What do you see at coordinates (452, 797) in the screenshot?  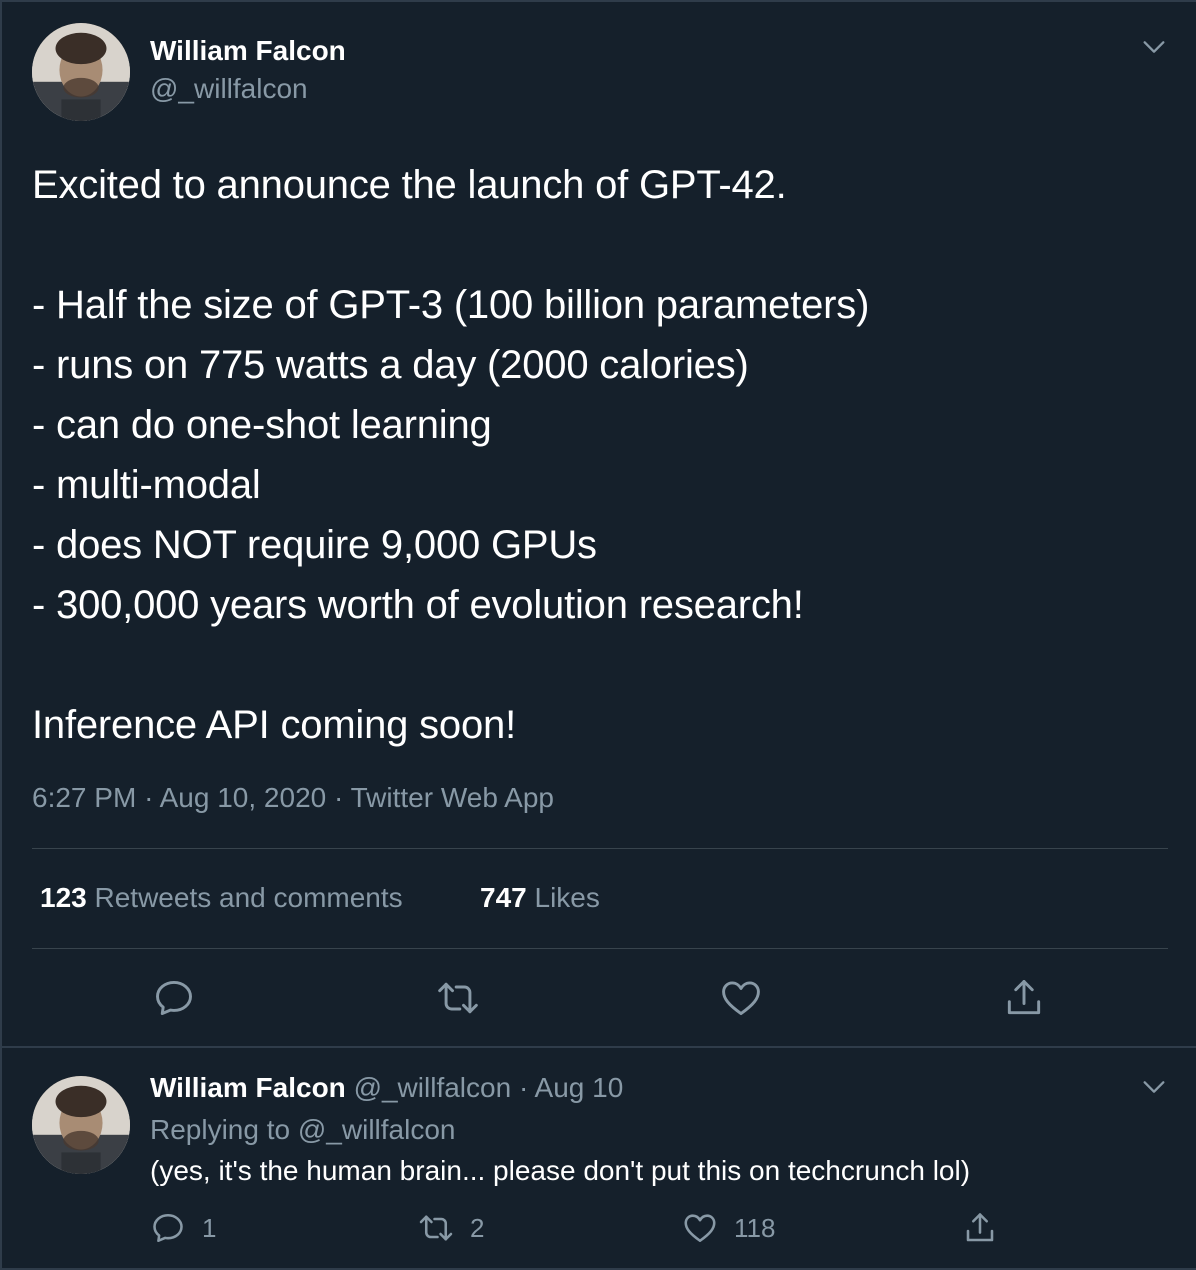 I see `tweet-source: Twitter Web App` at bounding box center [452, 797].